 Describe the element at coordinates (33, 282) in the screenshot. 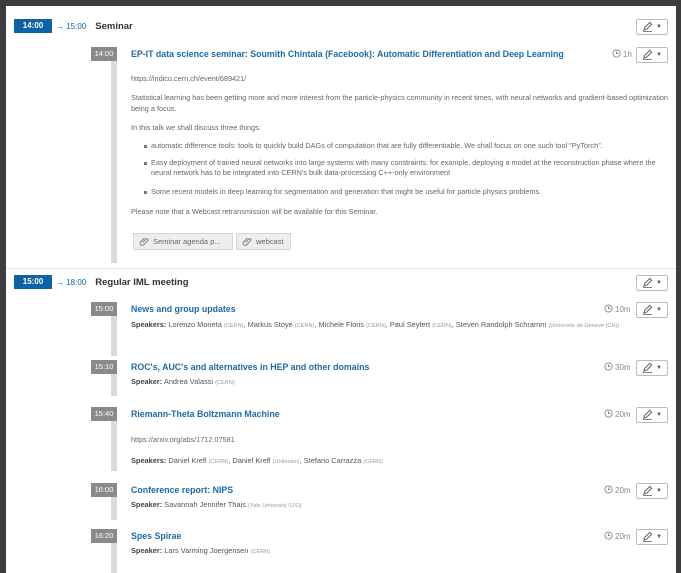

I see `session-start-time: 15:00` at that location.